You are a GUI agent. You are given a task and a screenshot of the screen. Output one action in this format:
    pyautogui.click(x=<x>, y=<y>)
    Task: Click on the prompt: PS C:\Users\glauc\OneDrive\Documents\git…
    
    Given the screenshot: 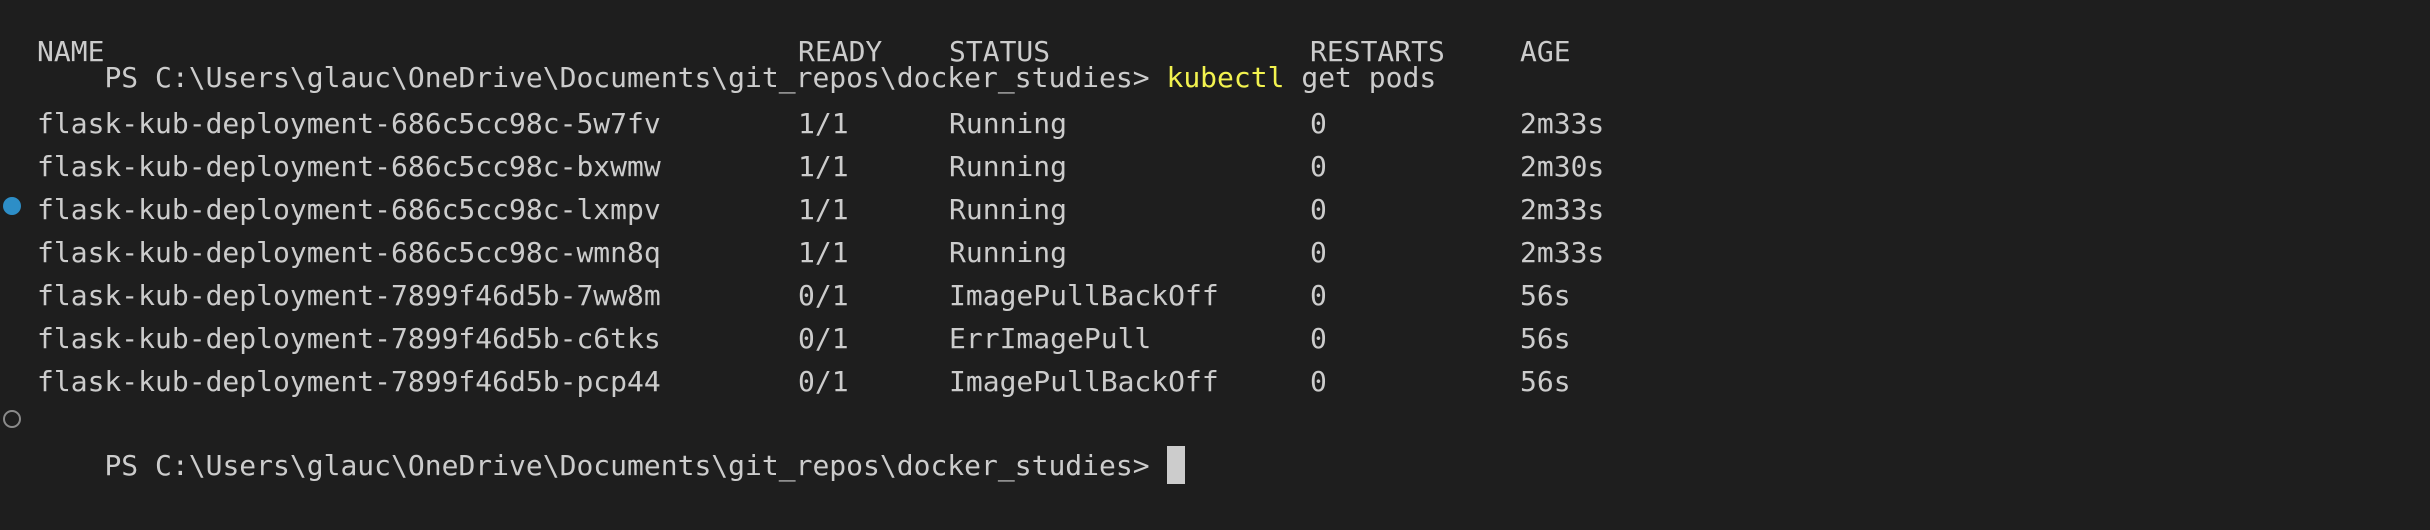 What is the action you would take?
    pyautogui.click(x=627, y=465)
    